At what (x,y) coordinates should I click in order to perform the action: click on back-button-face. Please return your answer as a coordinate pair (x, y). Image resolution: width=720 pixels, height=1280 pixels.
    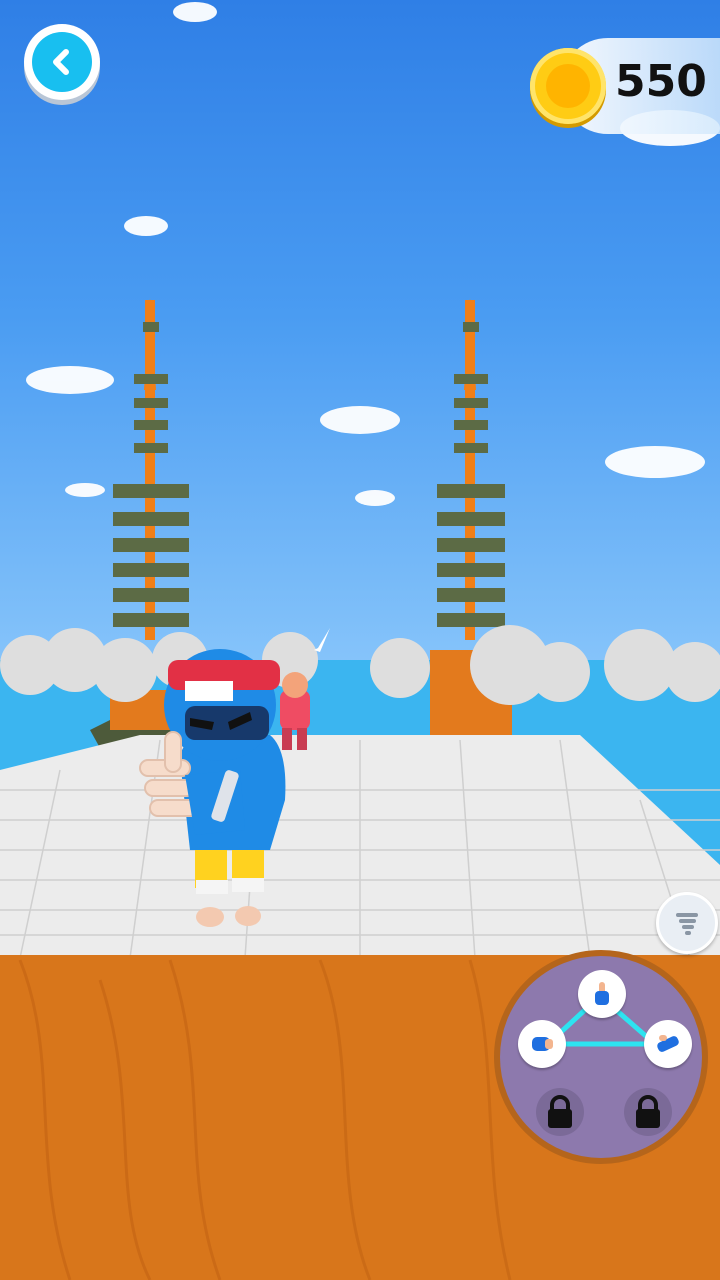
    Looking at the image, I should click on (62, 62).